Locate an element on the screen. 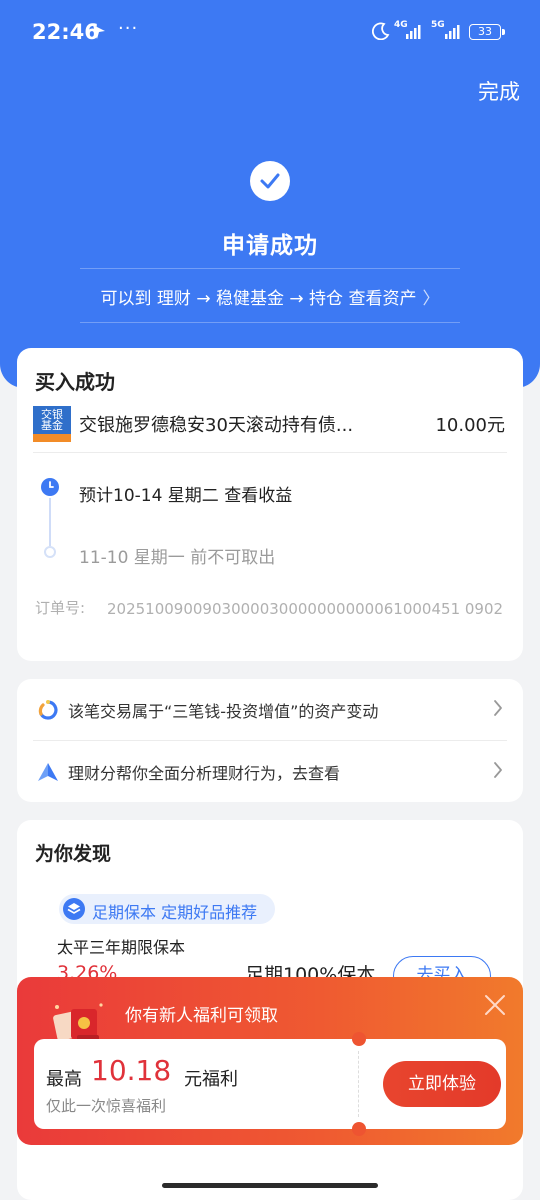 This screenshot has width=540, height=1200. battery-icon: 33 is located at coordinates (487, 32).